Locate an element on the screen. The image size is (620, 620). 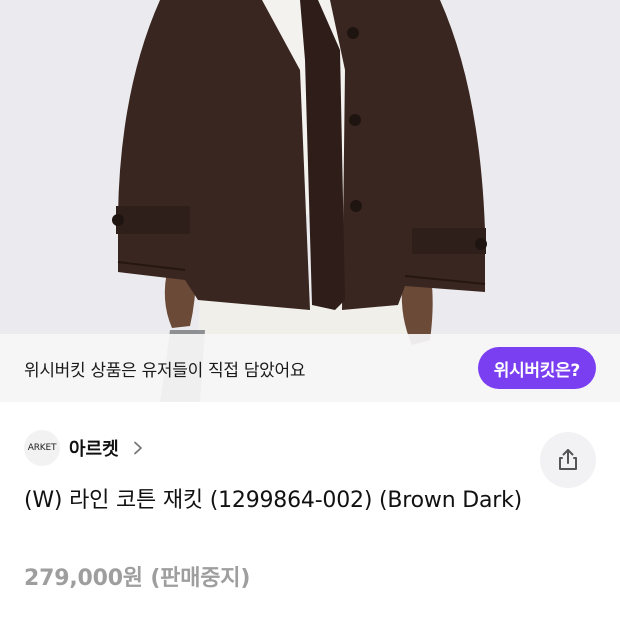
product-price-row: 279,000원 (판매중지) is located at coordinates (137, 576).